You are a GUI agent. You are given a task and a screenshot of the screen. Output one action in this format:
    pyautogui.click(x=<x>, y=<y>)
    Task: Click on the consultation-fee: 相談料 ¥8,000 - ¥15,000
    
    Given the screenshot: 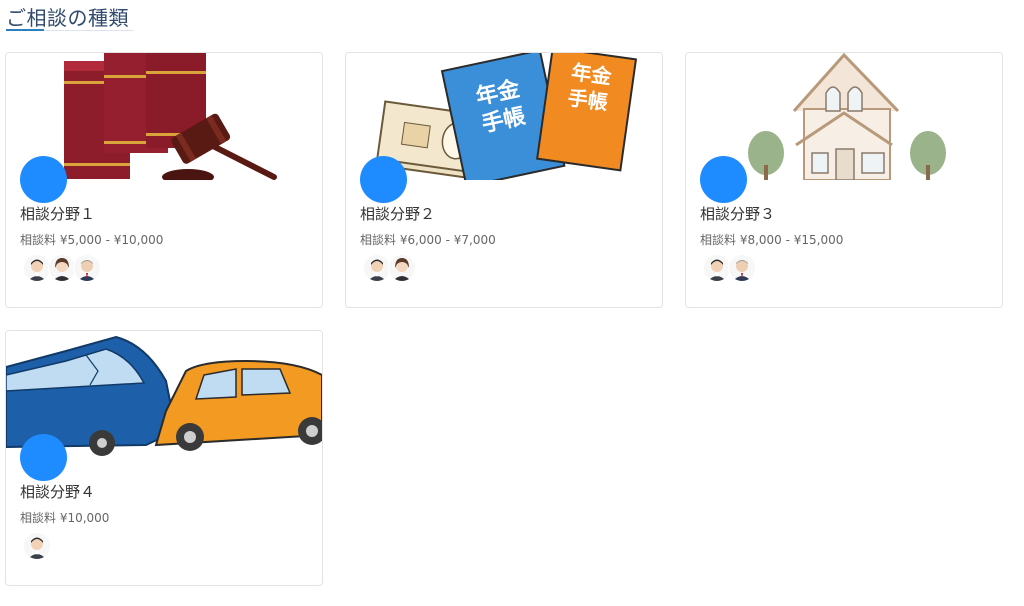 What is the action you would take?
    pyautogui.click(x=772, y=240)
    